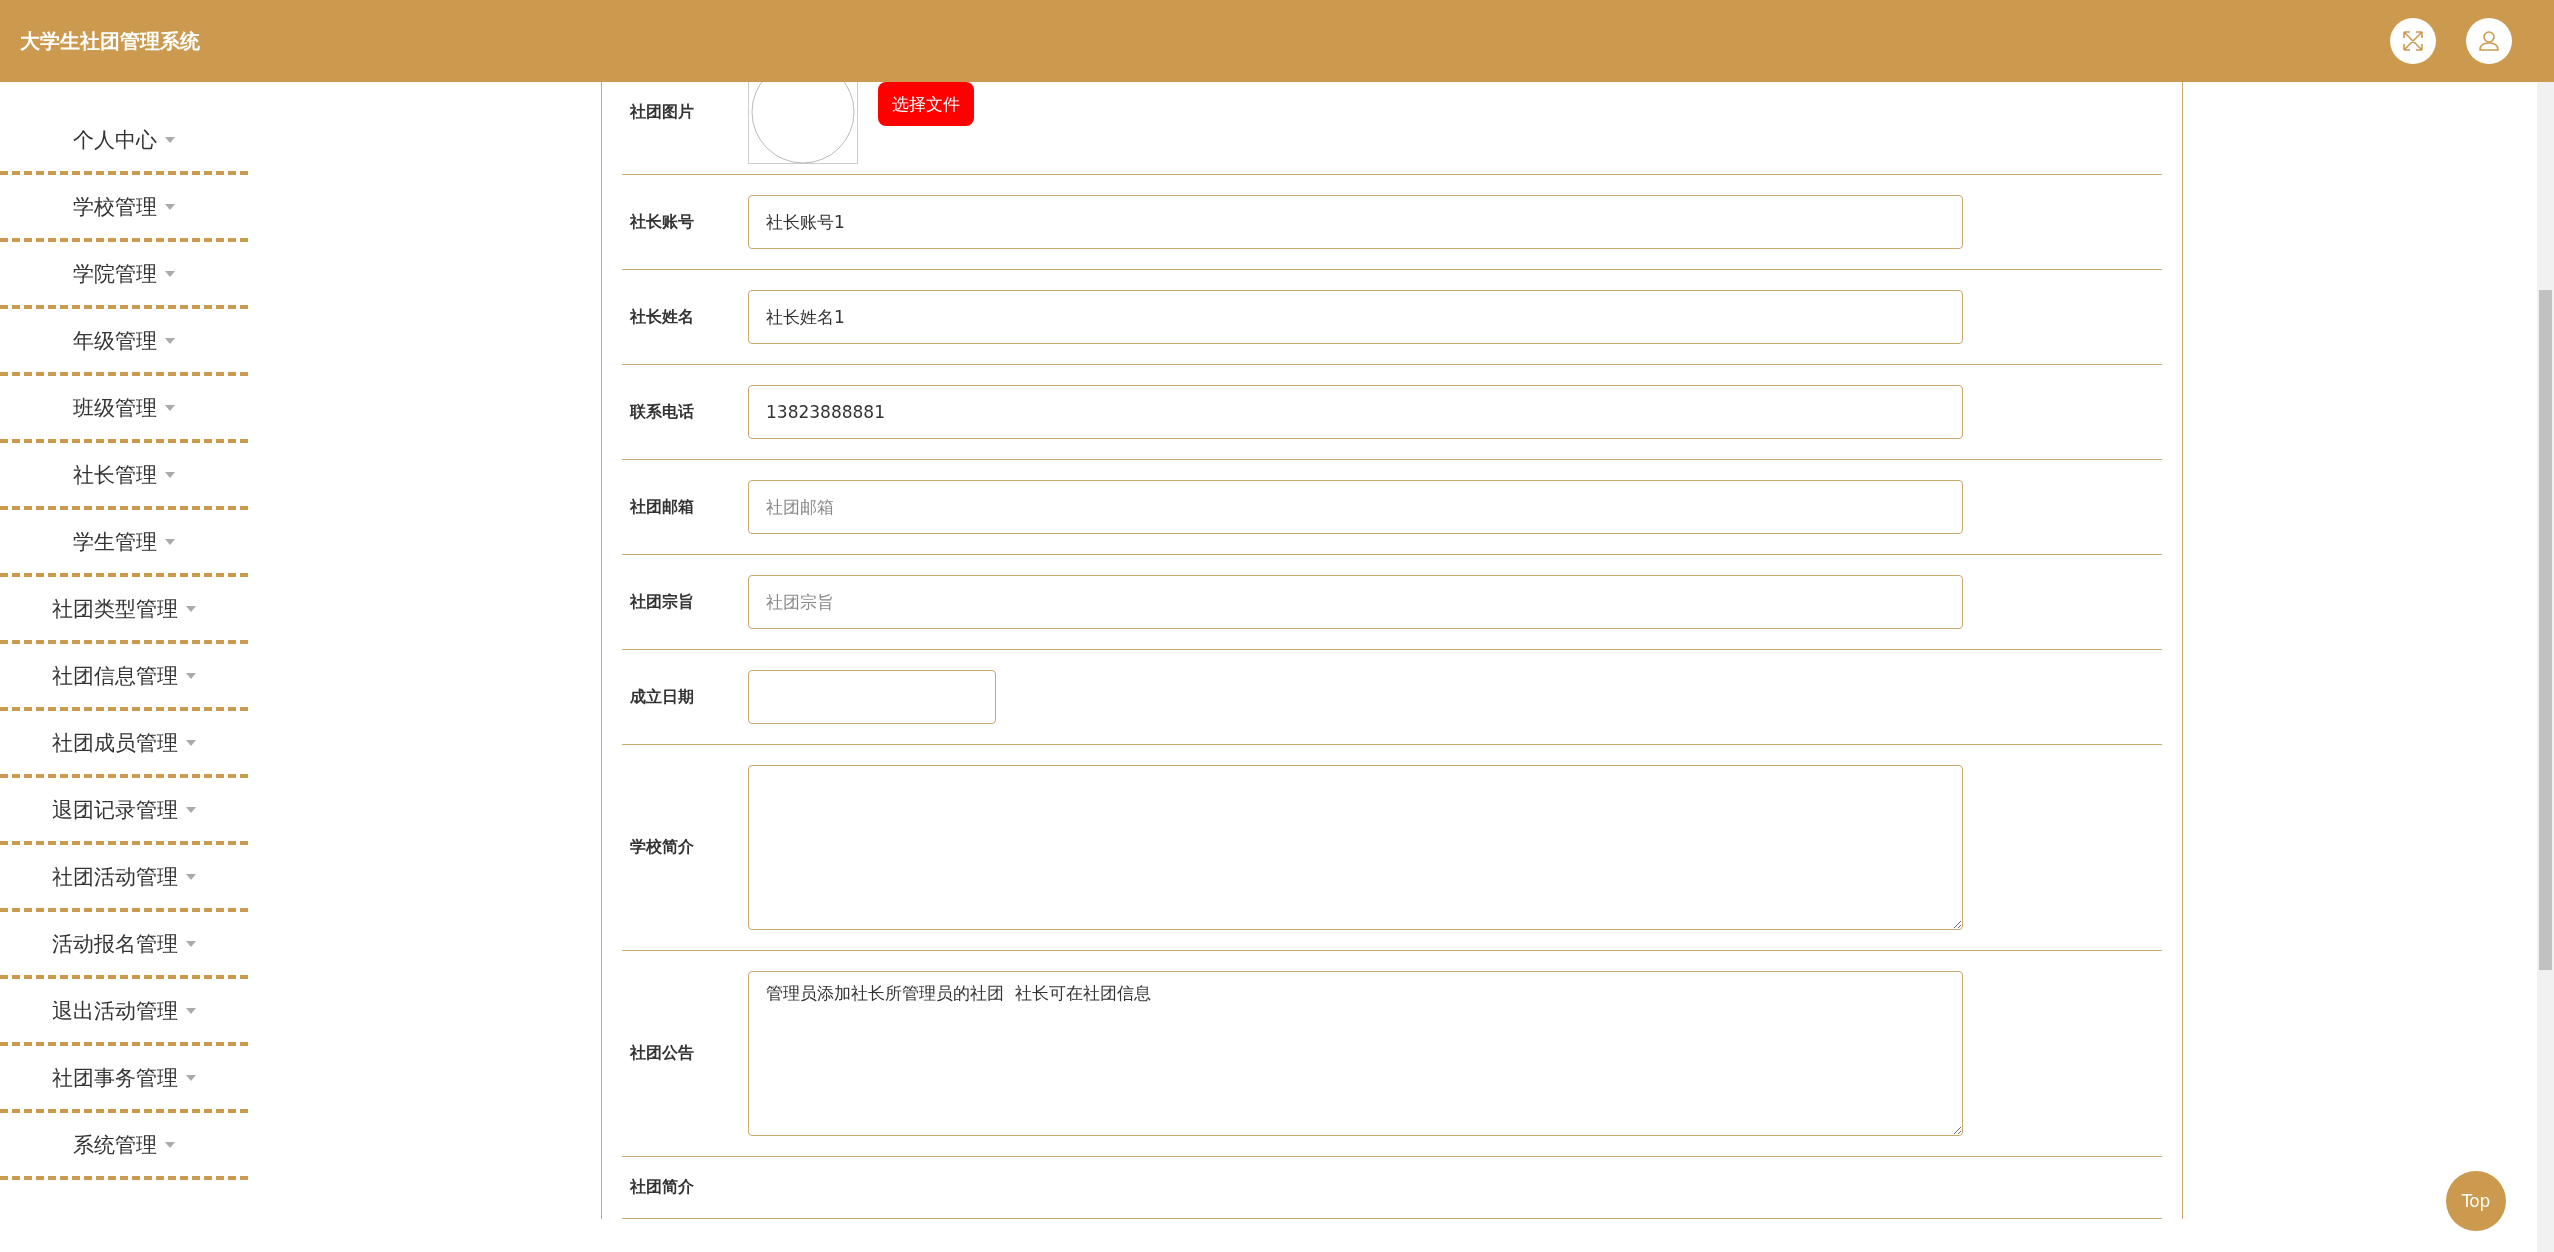 The width and height of the screenshot is (2554, 1252). What do you see at coordinates (1355, 1053) in the screenshot?
I see `textarea-field: 管理员添加社长所管理员的社团 社长可在社团信息` at bounding box center [1355, 1053].